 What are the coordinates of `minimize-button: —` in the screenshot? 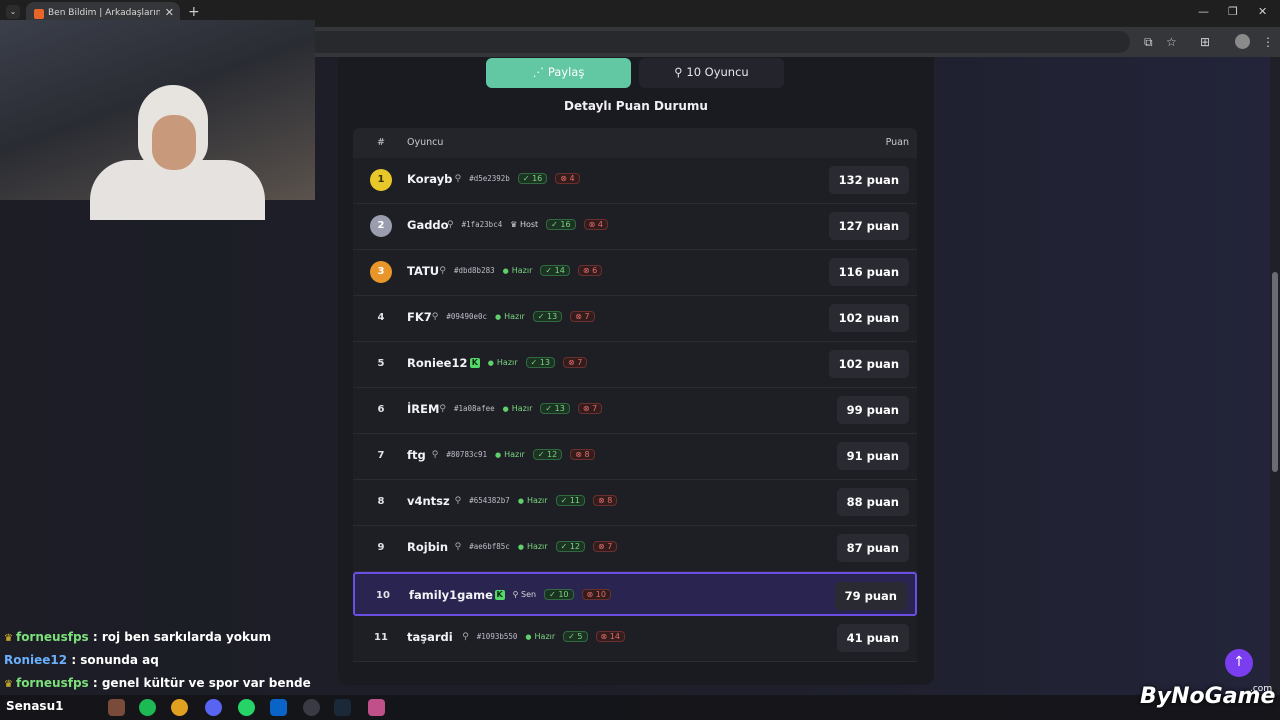 It's located at (1203, 11).